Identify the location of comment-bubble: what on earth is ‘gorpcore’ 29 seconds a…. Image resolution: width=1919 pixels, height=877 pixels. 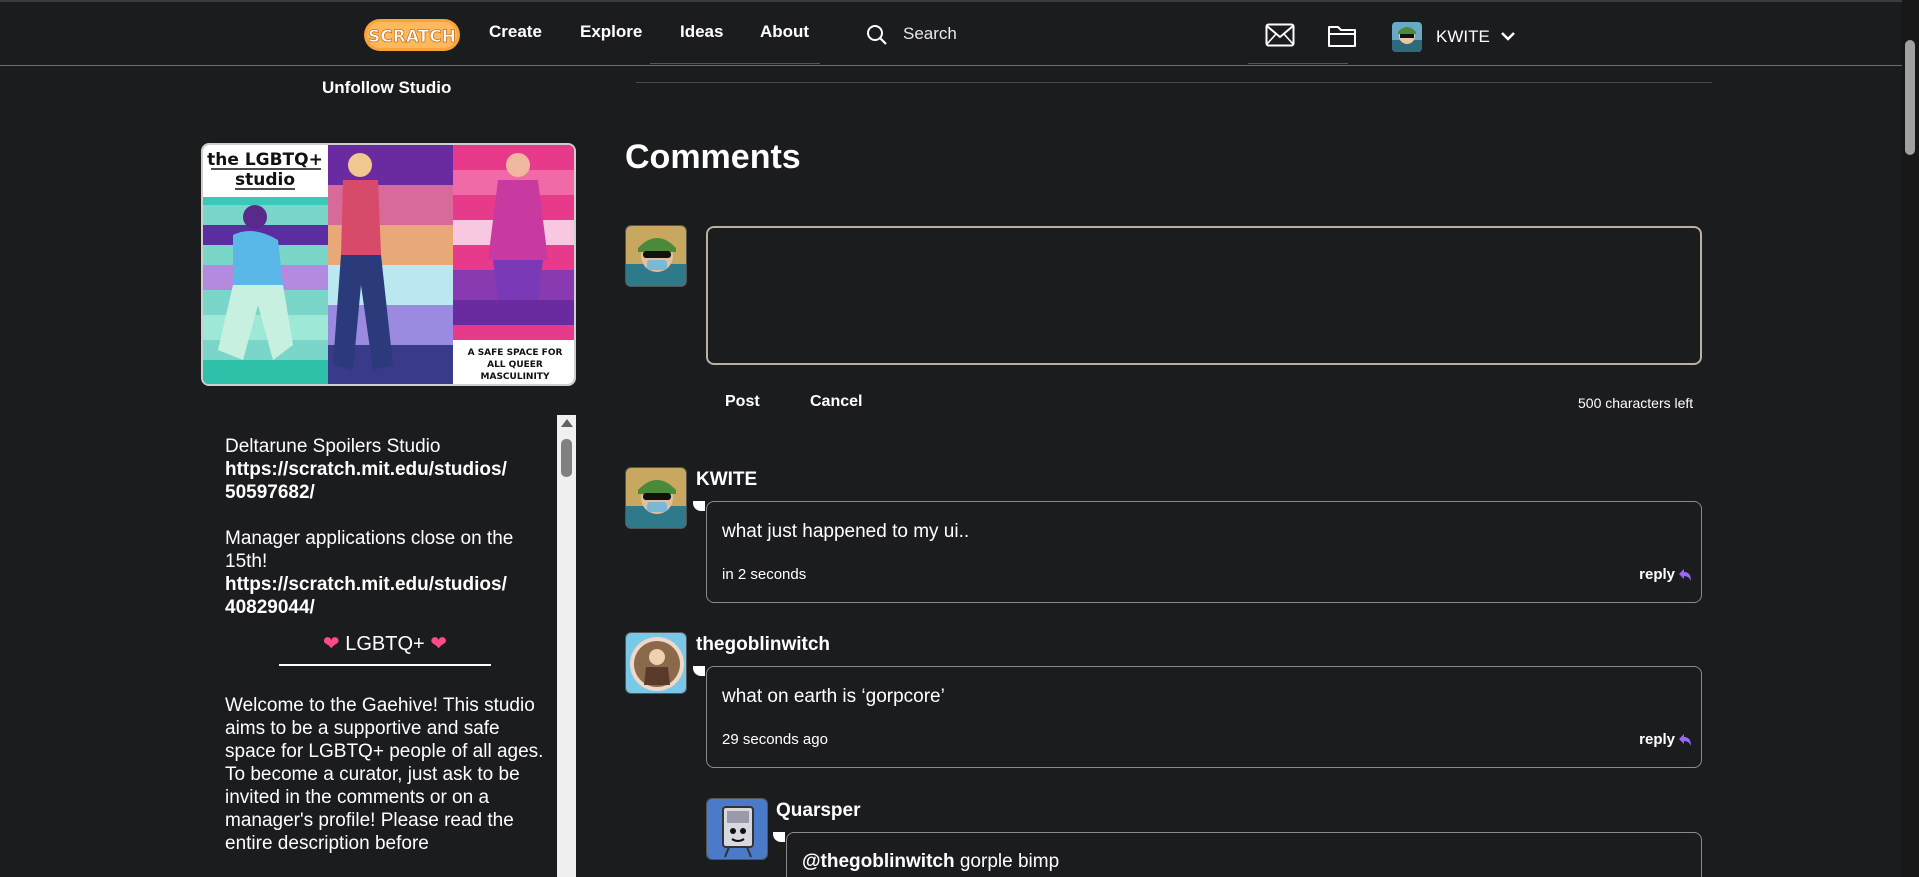
(1204, 717).